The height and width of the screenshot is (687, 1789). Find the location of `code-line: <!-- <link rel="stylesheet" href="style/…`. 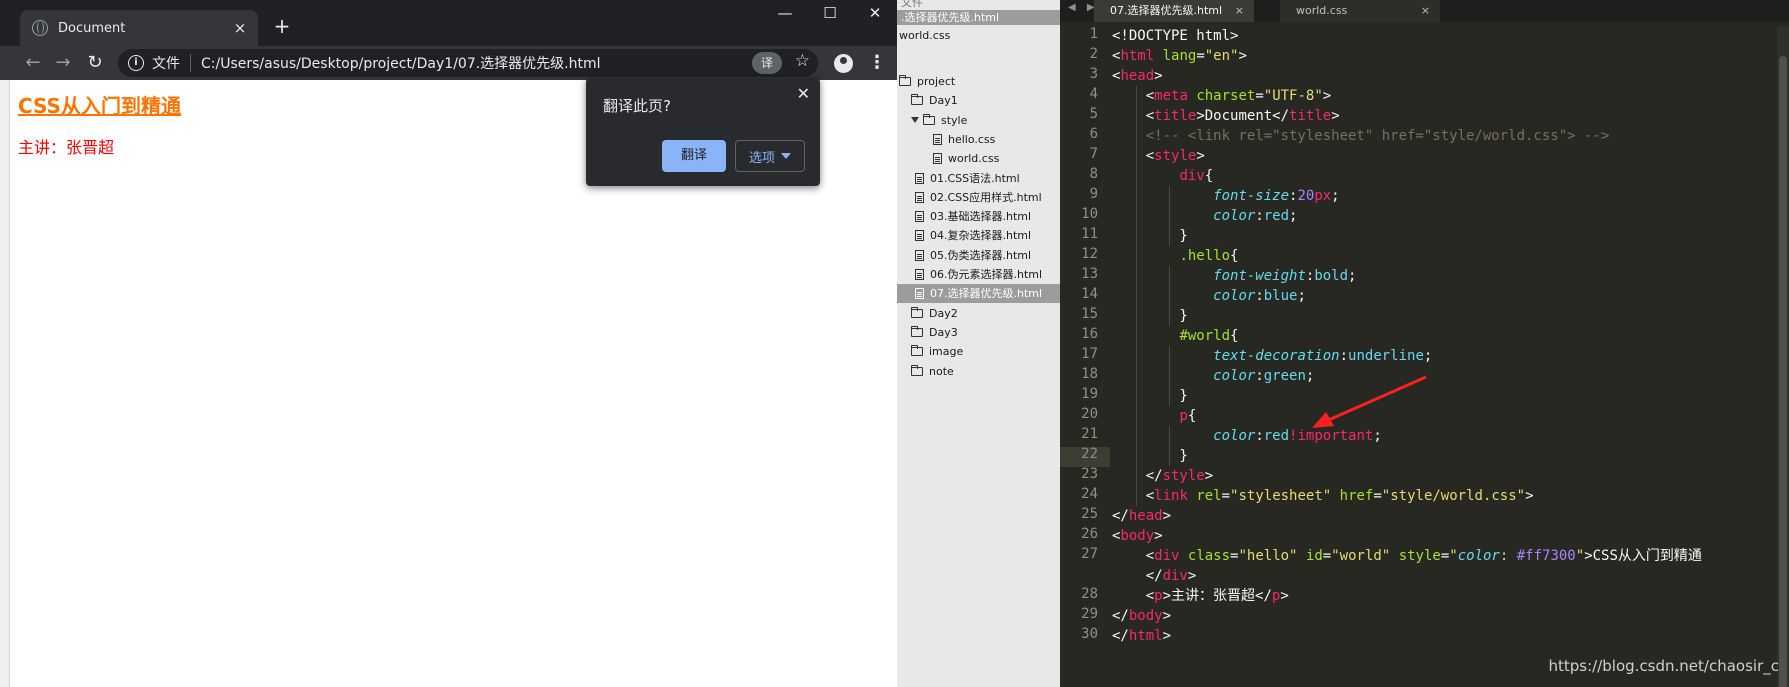

code-line: <!-- <link rel="stylesheet" href="style/… is located at coordinates (1361, 136).